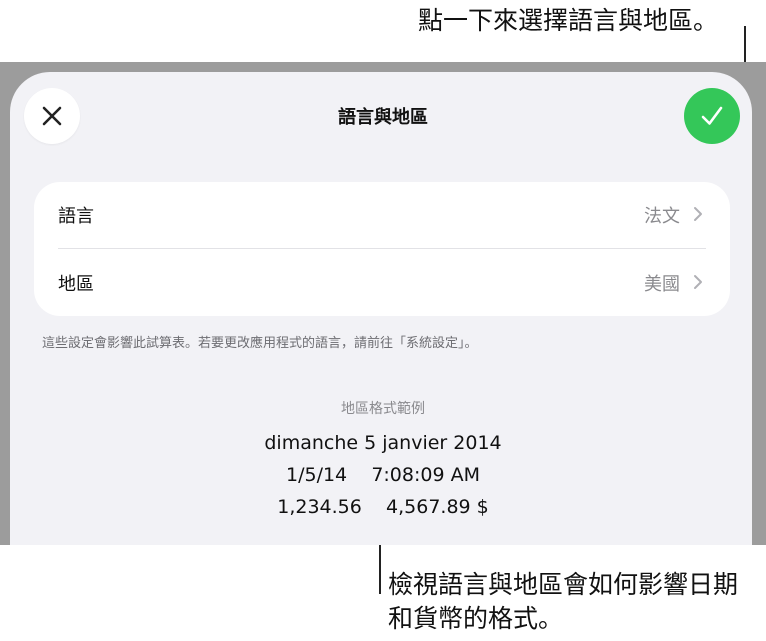  Describe the element at coordinates (425, 475) in the screenshot. I see `sample-time: 7:08:09 AM` at that location.